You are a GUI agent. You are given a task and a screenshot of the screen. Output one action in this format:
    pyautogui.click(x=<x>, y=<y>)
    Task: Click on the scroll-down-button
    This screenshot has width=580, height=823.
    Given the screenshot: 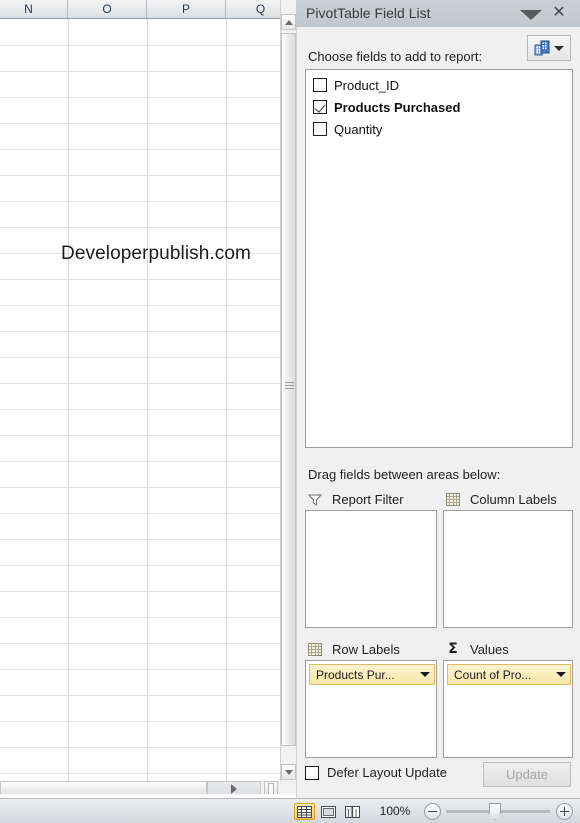 What is the action you would take?
    pyautogui.click(x=288, y=772)
    